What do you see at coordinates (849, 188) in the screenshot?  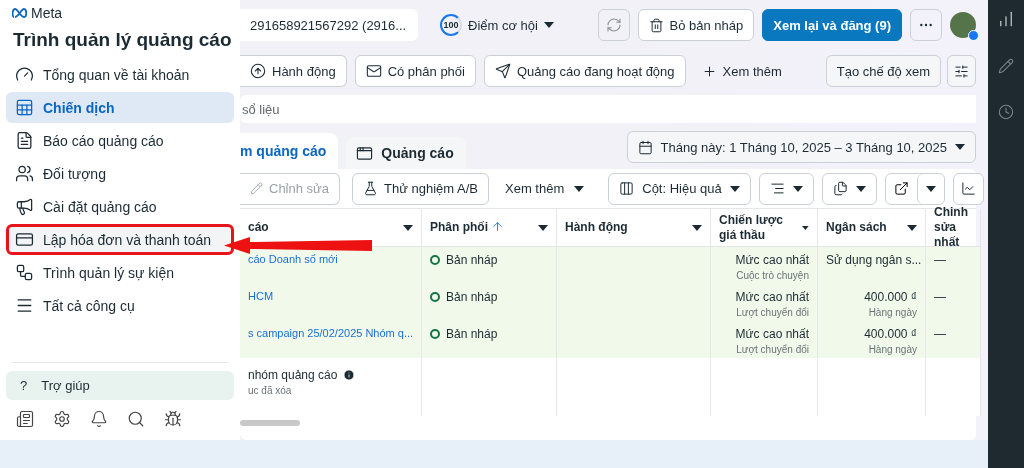 I see `reports-dropdown` at bounding box center [849, 188].